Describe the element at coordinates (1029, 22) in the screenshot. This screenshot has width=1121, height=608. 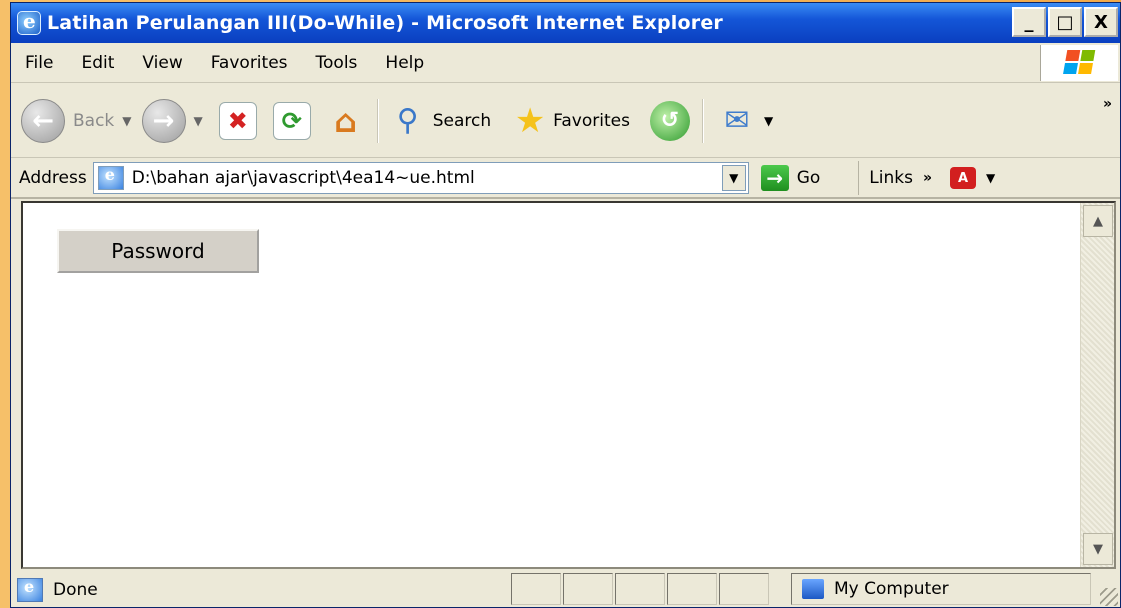
I see `minimize-button: _` at that location.